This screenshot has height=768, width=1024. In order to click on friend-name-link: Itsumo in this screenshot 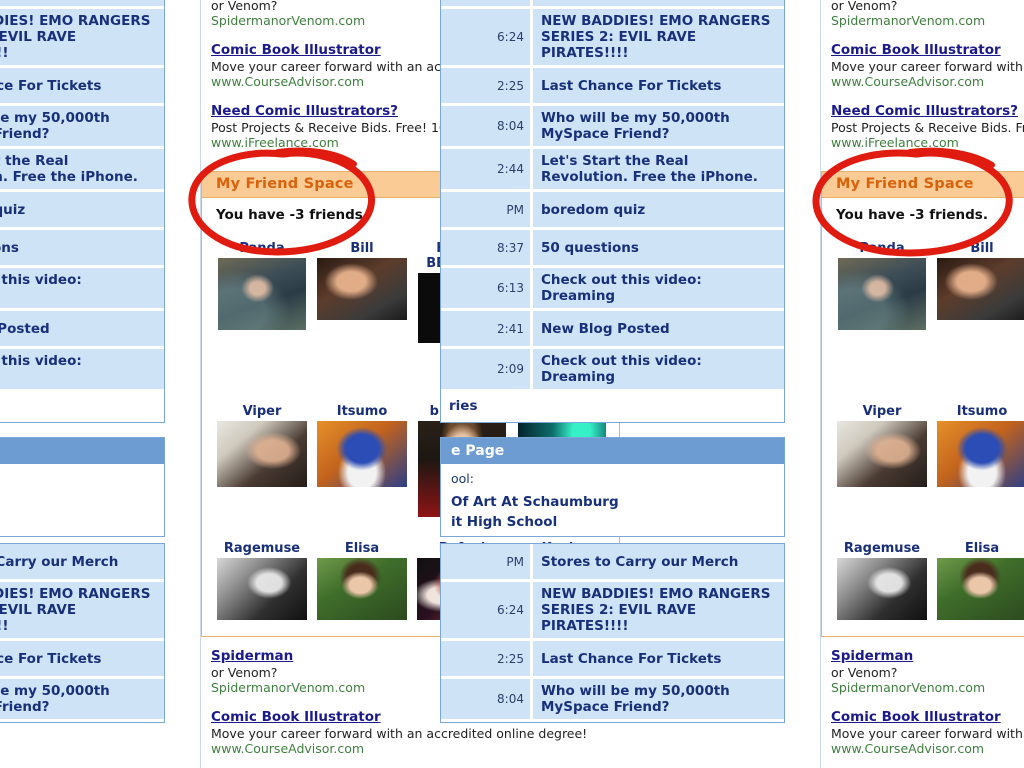, I will do `click(979, 411)`.